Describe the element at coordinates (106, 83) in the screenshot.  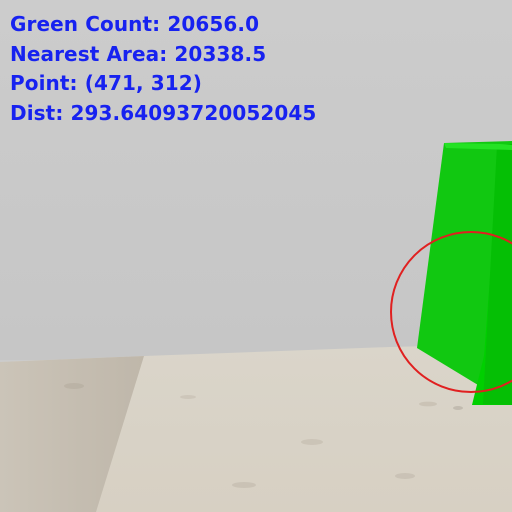
I see `point-label: Point: (471, 312)` at that location.